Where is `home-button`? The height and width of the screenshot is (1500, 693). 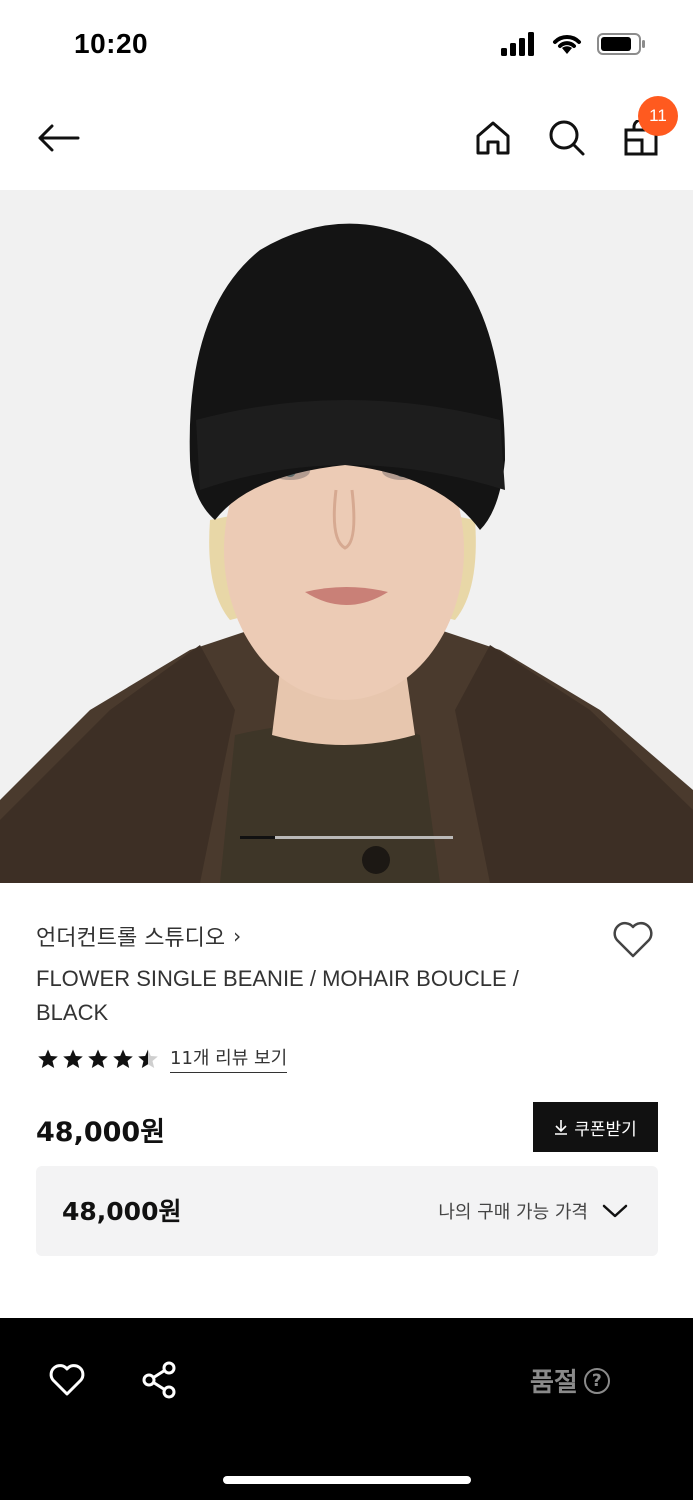 home-button is located at coordinates (493, 138).